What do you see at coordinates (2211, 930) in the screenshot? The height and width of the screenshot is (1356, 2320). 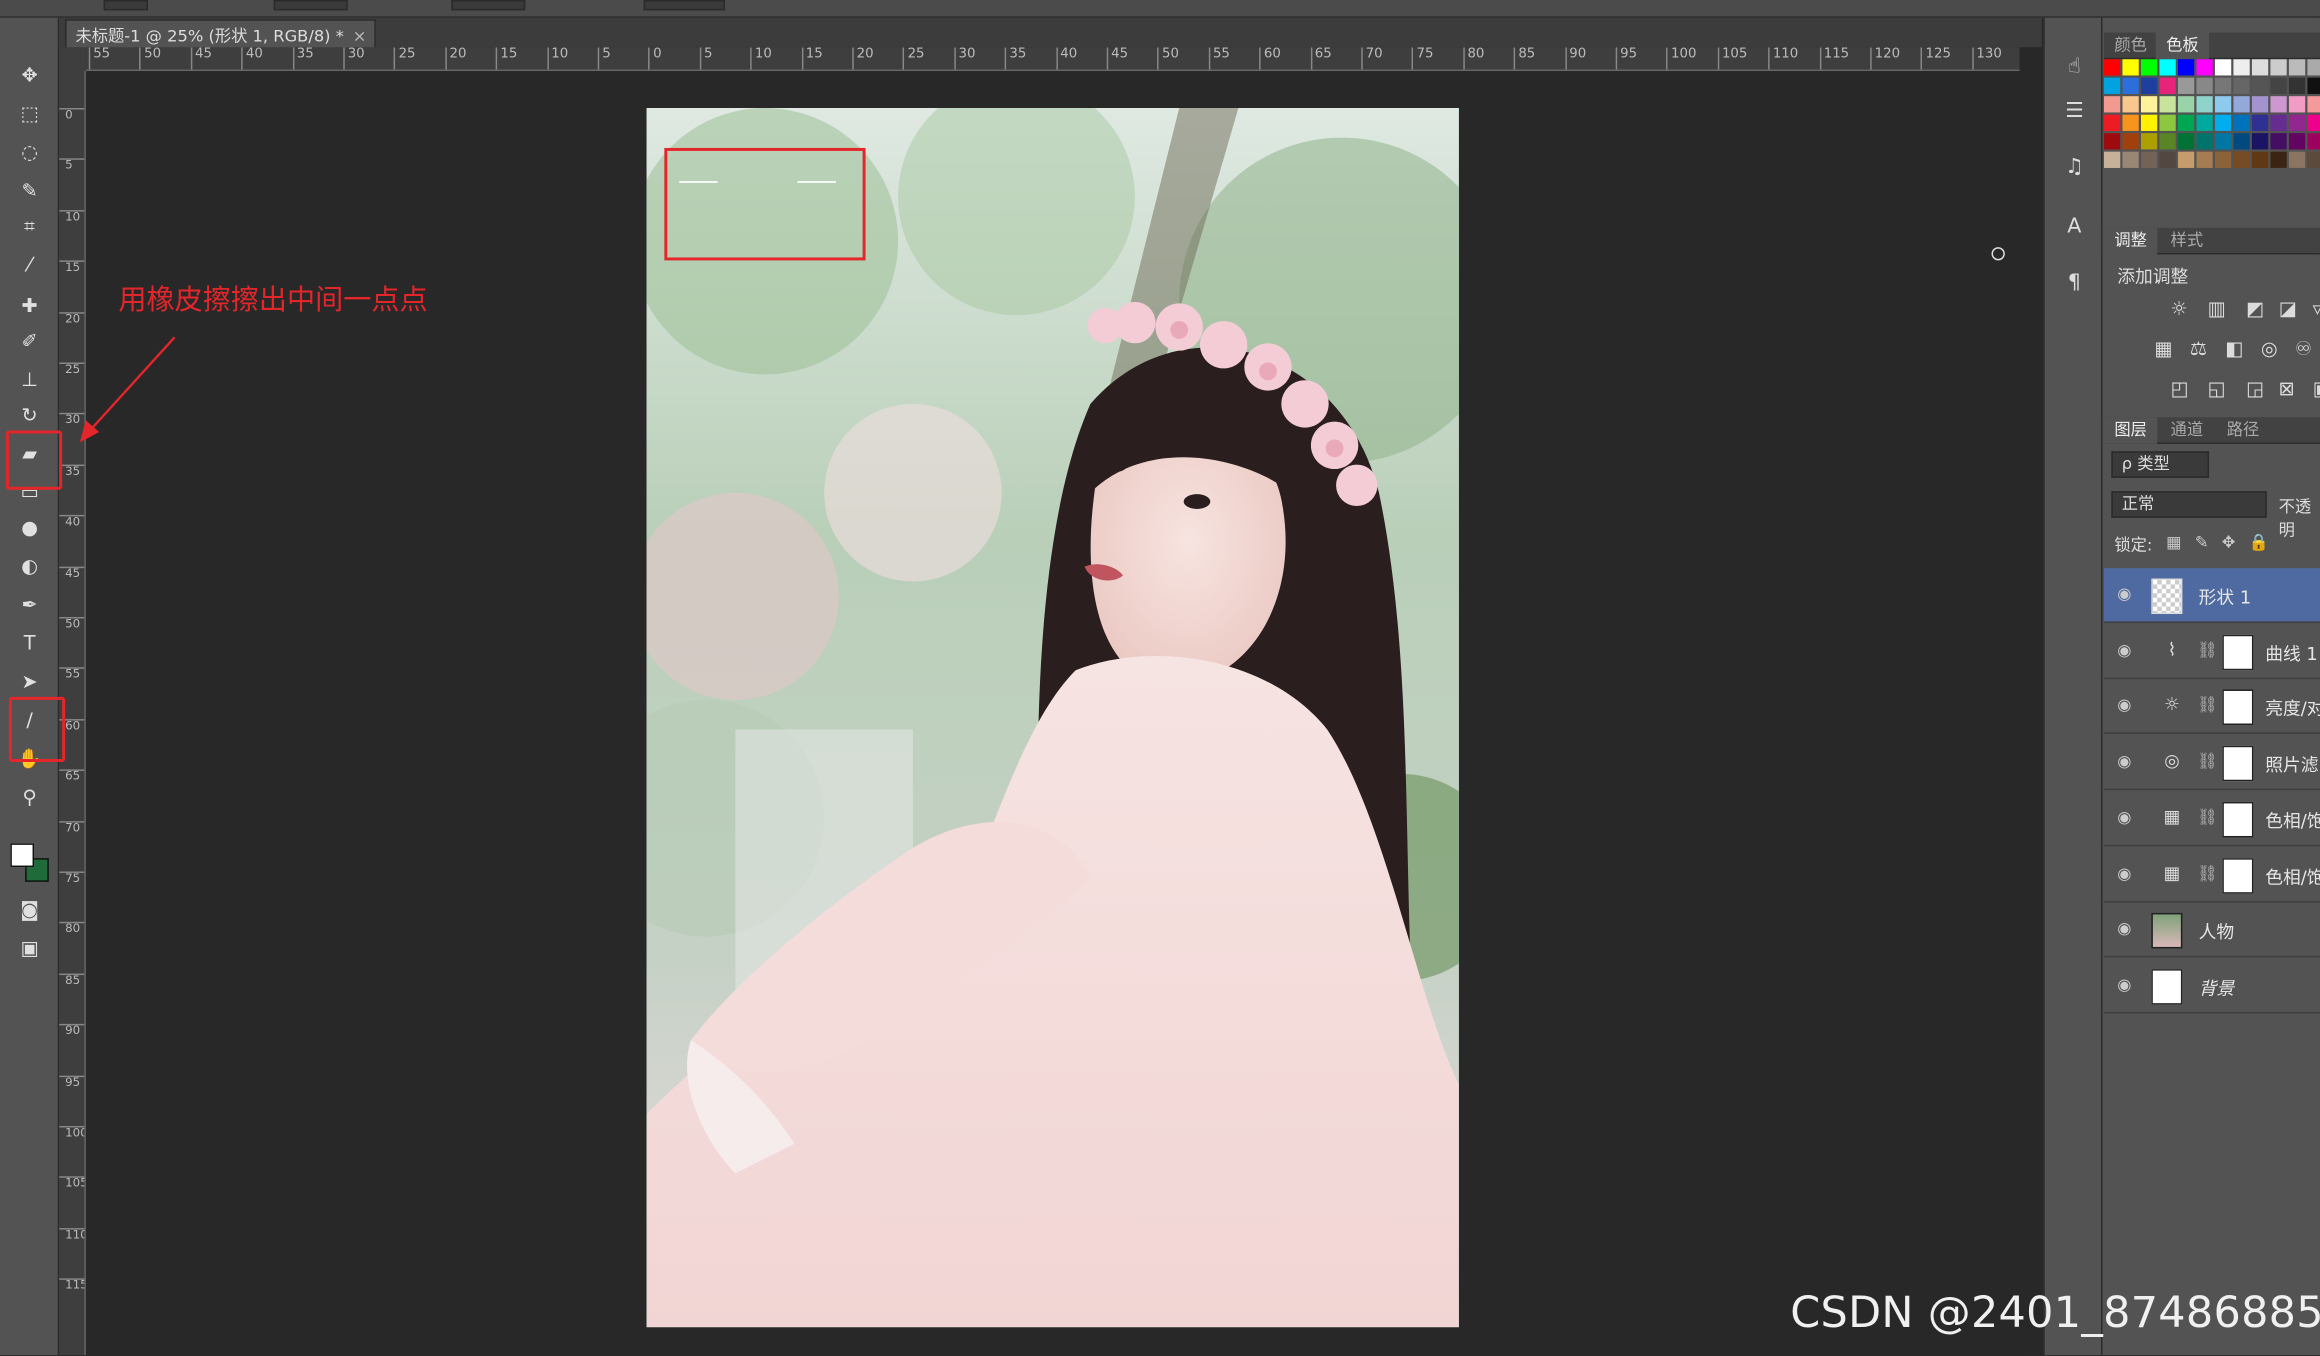 I see `layer-row: ◉ 人物` at bounding box center [2211, 930].